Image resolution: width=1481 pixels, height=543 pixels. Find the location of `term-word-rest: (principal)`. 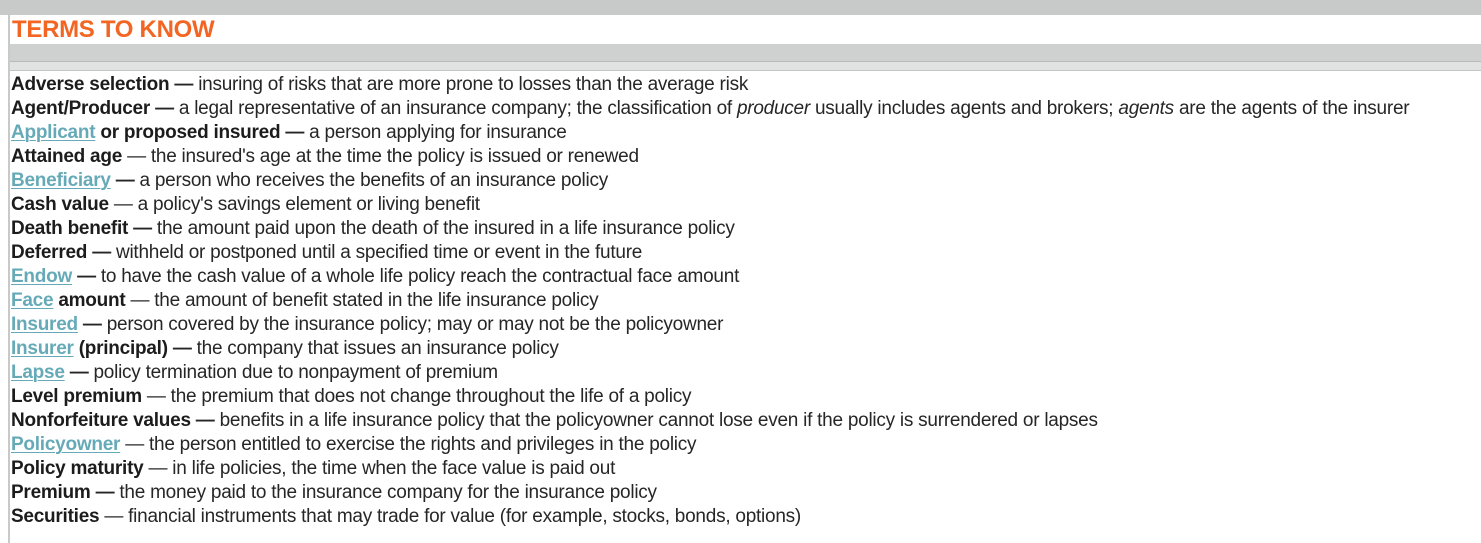

term-word-rest: (principal) is located at coordinates (120, 348).